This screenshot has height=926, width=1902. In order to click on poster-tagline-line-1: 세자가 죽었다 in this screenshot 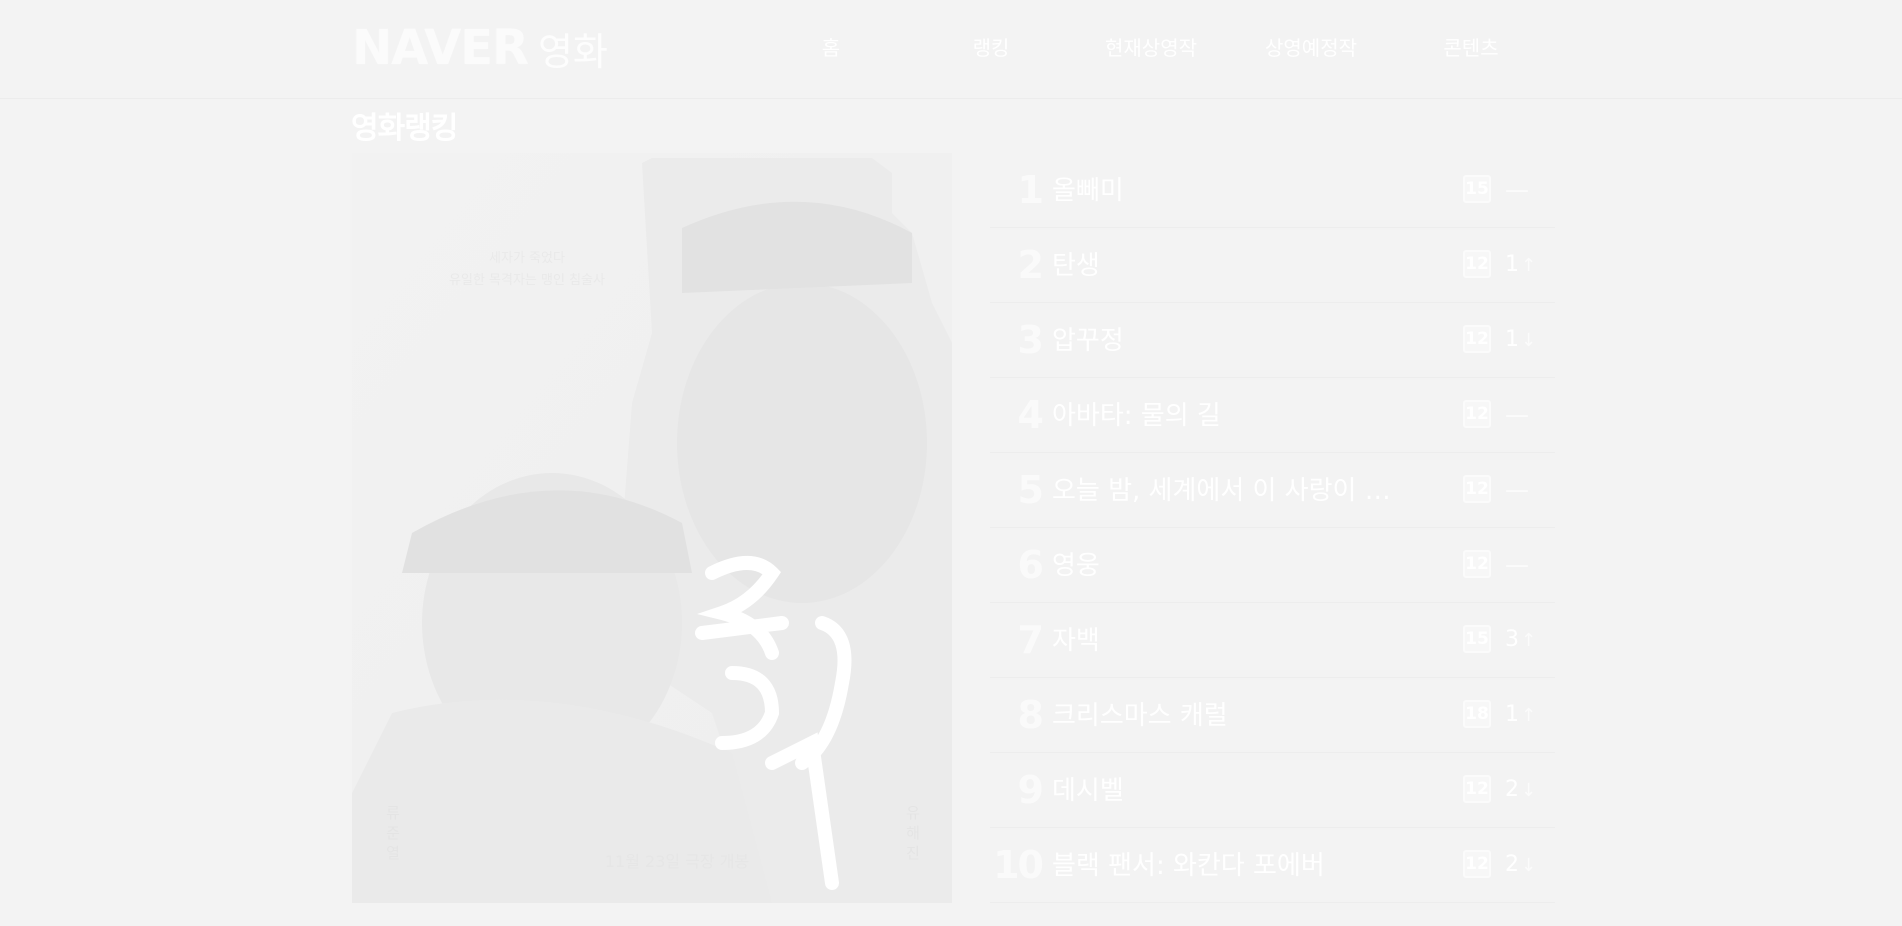, I will do `click(527, 258)`.